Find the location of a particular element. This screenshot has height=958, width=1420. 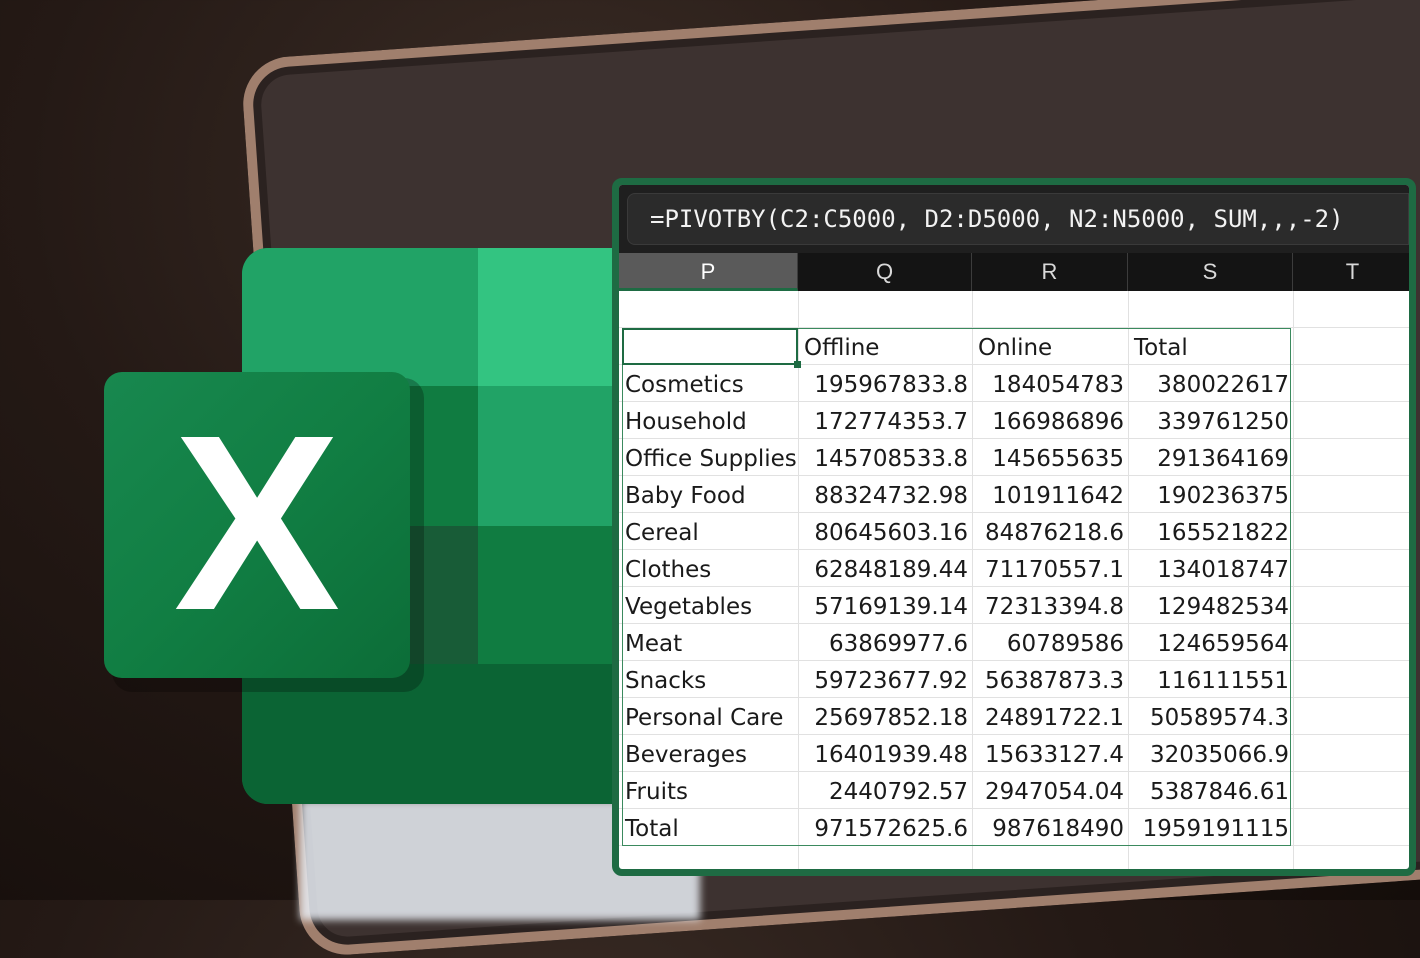

cell: 62848189.44 is located at coordinates (885, 568).